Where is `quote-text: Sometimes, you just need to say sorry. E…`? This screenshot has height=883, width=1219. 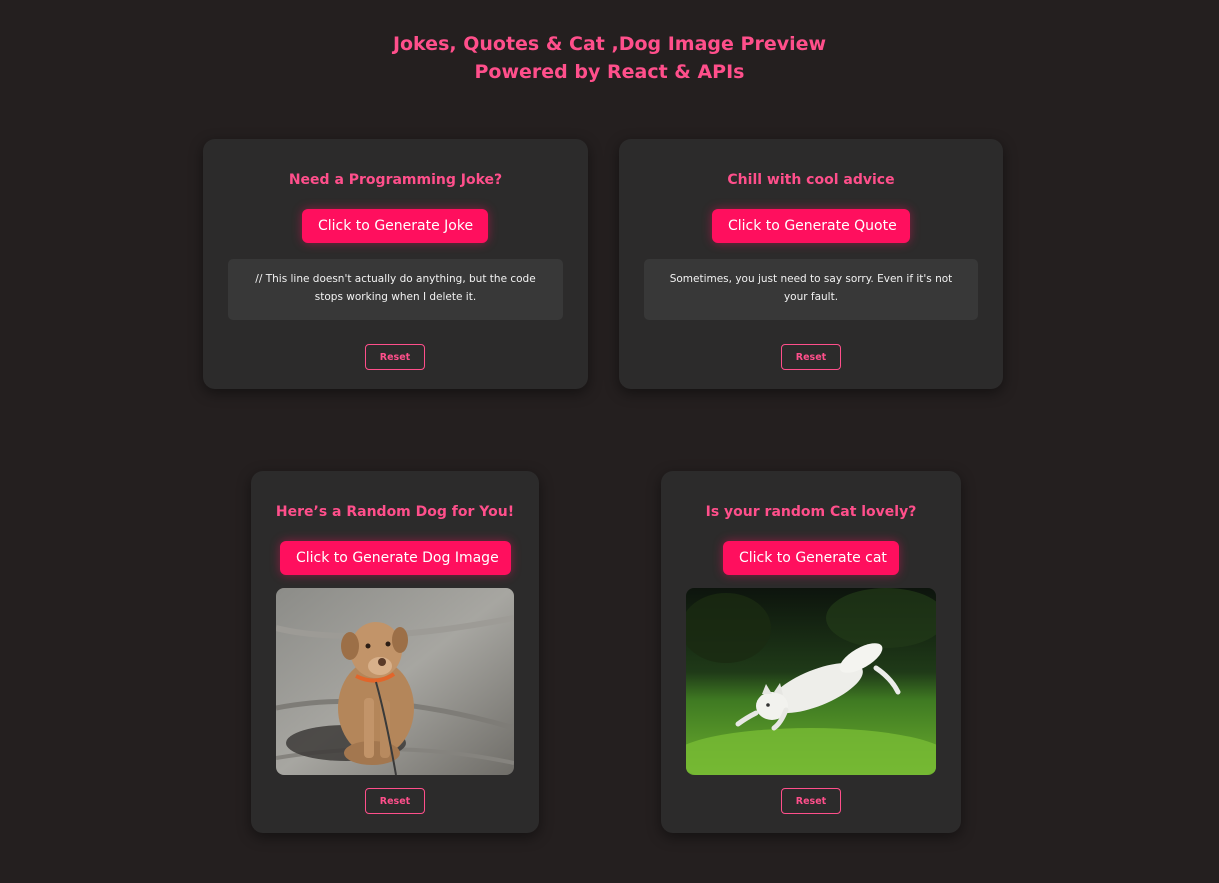
quote-text: Sometimes, you just need to say sorry. E… is located at coordinates (811, 289).